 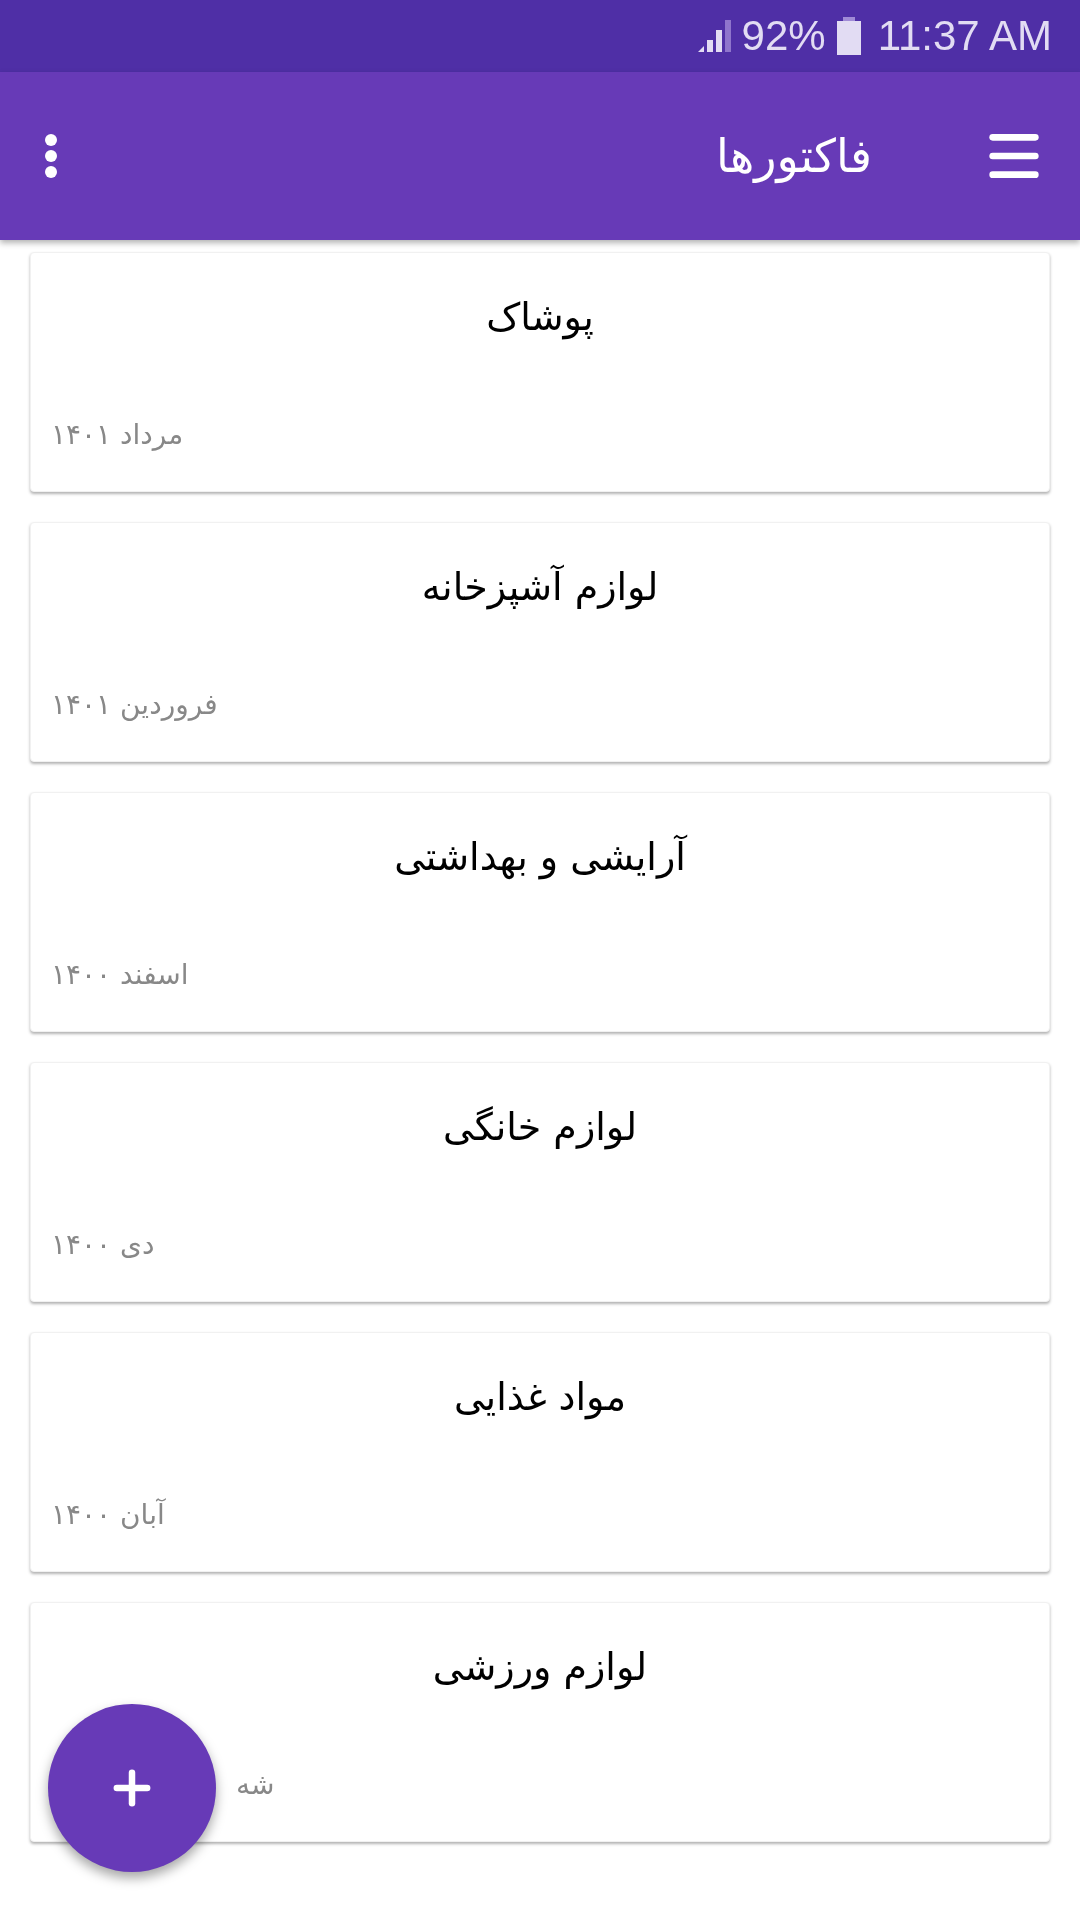 I want to click on invoice-card: مواد غذایی آبان ۱۴۰۰, so click(x=540, y=1452).